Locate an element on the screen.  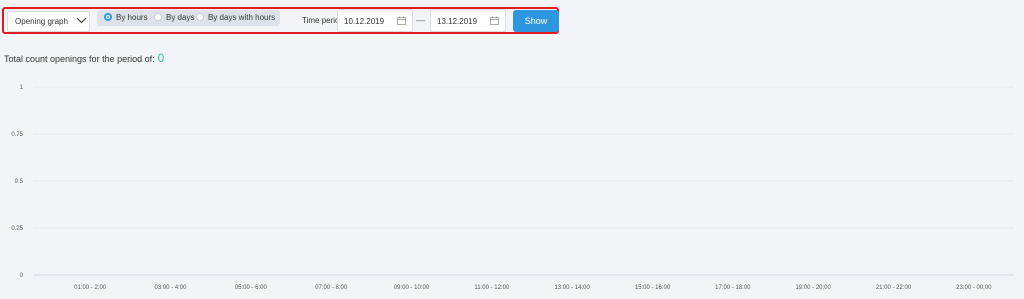
total-openings-label: Total count openings for the period of: is located at coordinates (79, 59).